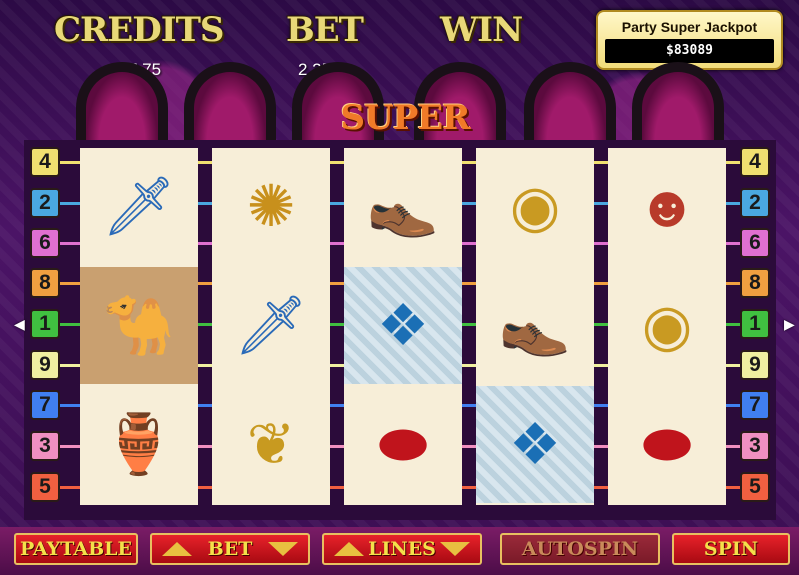  I want to click on jackpot-title: Party Super Jackpot, so click(689, 27).